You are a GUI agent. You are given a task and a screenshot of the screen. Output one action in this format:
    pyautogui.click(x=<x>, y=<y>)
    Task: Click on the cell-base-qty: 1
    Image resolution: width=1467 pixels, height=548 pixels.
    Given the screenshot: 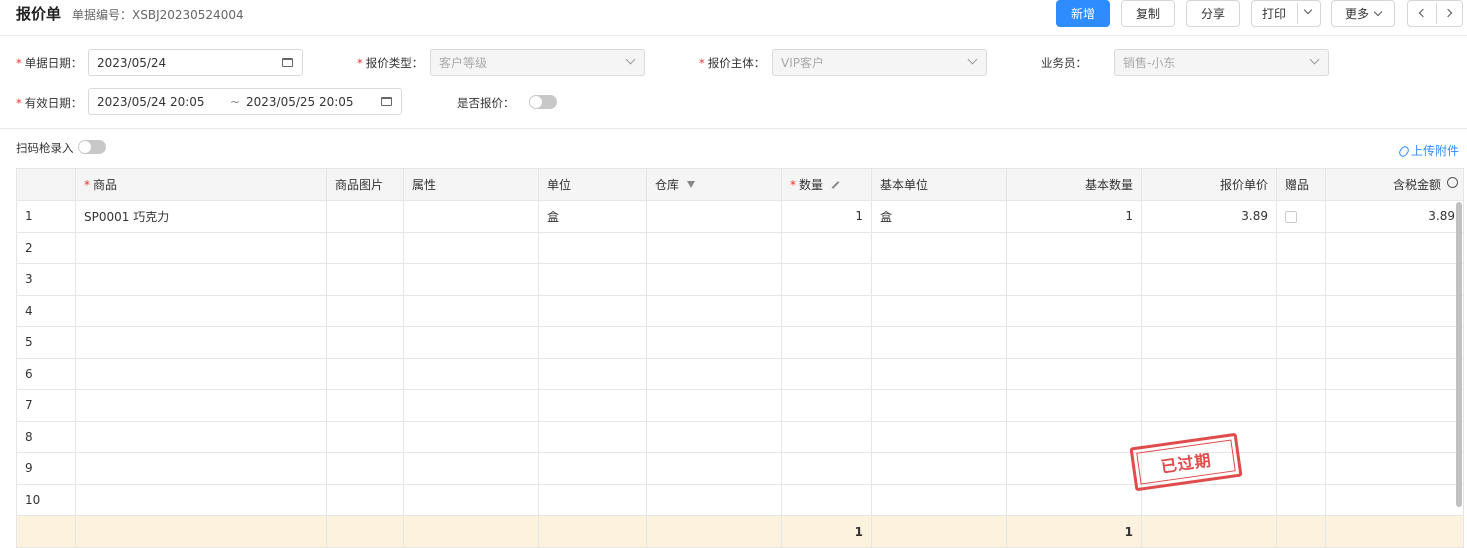 What is the action you would take?
    pyautogui.click(x=1074, y=216)
    